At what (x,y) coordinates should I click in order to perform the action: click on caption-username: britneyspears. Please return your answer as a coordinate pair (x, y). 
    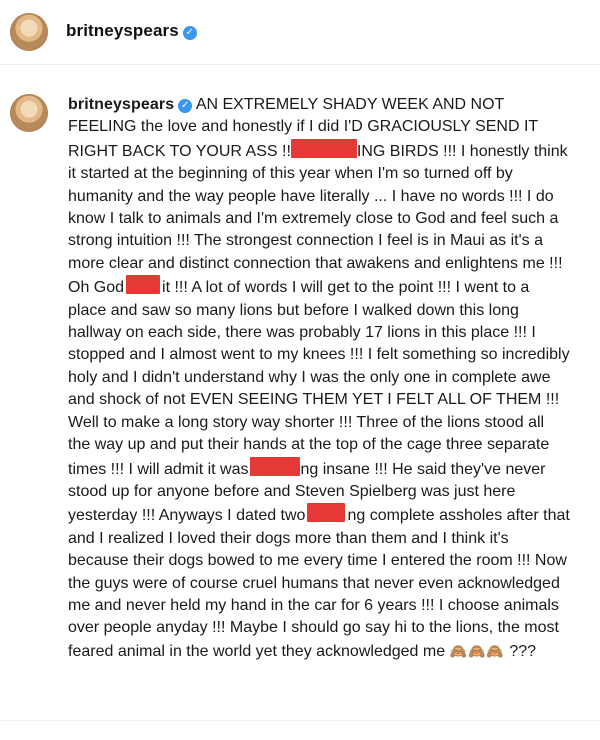
    Looking at the image, I should click on (121, 104).